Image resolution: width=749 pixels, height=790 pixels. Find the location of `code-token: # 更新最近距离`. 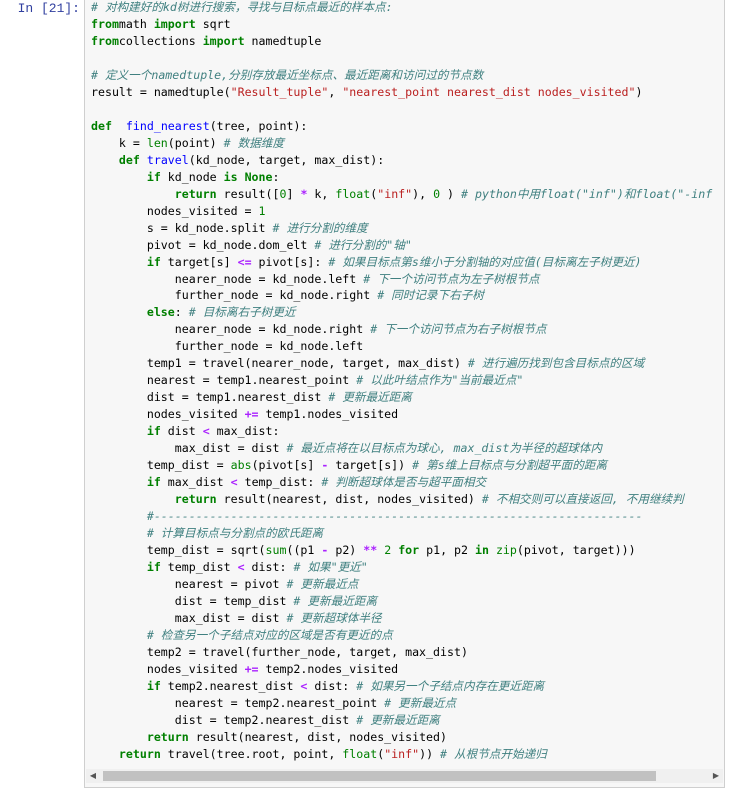

code-token: # 更新最近距离 is located at coordinates (370, 397).